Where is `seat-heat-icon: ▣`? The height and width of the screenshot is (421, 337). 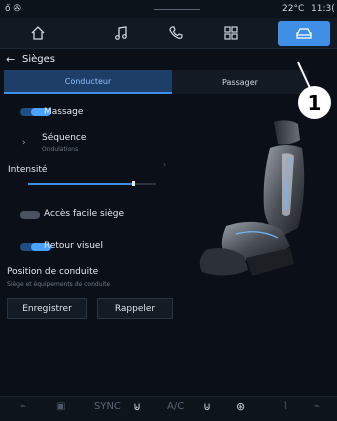
seat-heat-icon: ▣ is located at coordinates (60, 406).